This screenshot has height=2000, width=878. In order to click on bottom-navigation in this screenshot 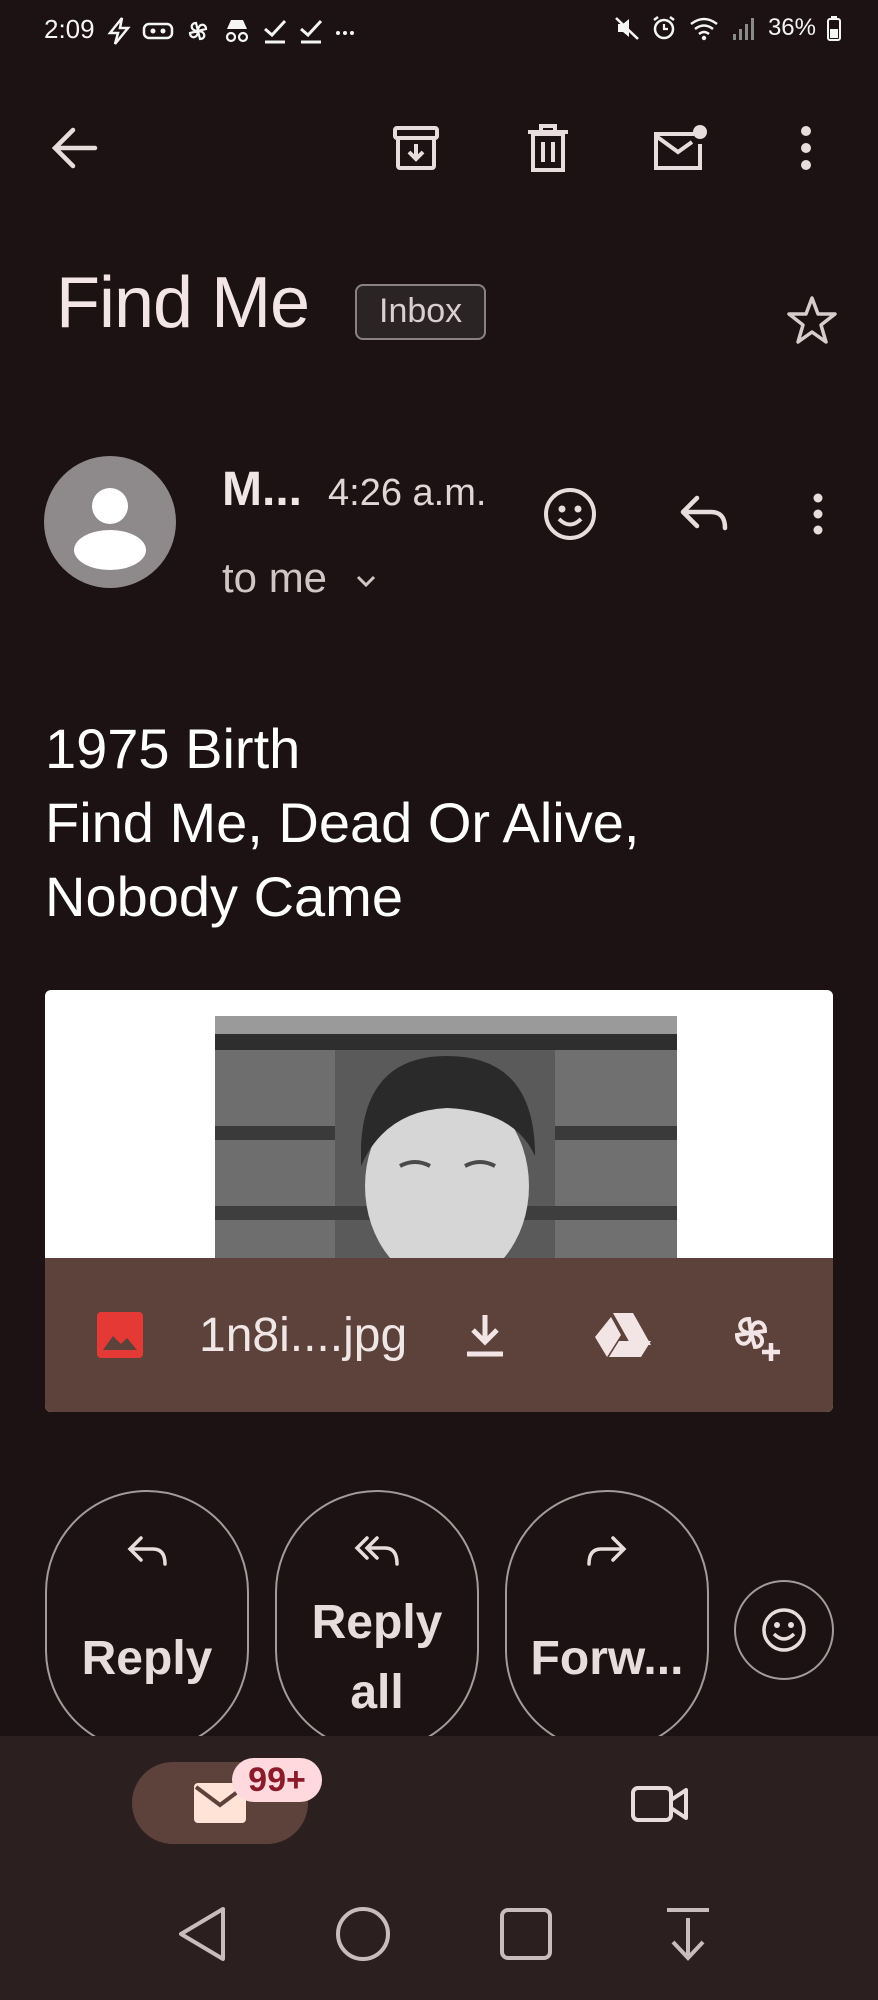, I will do `click(439, 1868)`.